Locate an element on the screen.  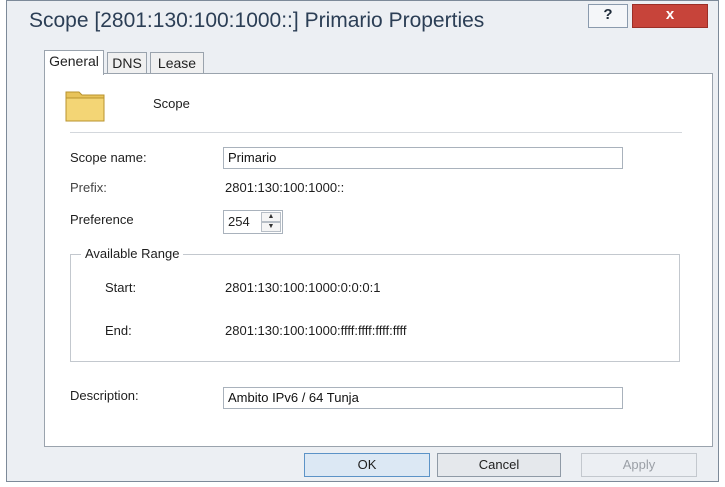
ok-button: OK is located at coordinates (367, 465).